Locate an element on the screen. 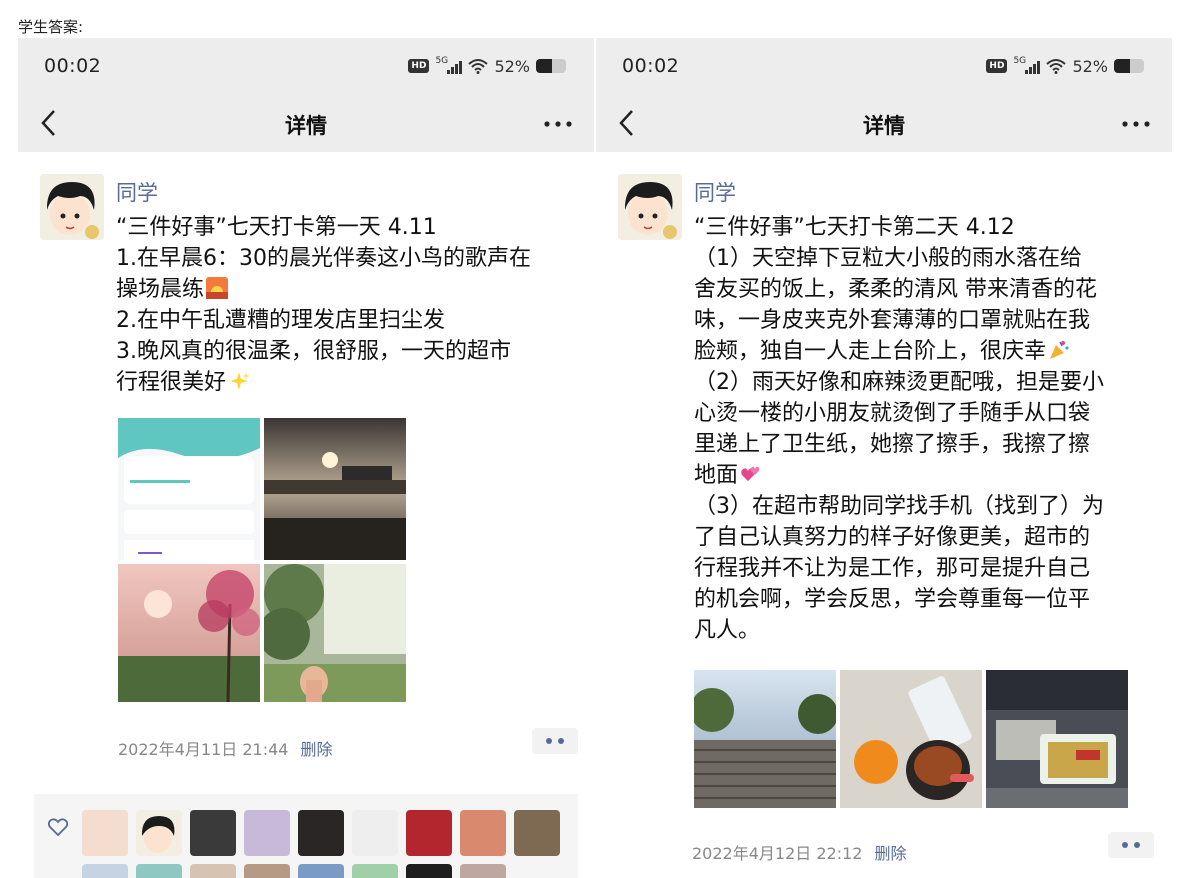 This screenshot has height=878, width=1192. post-line: 味，一身皮夹克外套薄薄的口罩就贴在我 is located at coordinates (892, 320).